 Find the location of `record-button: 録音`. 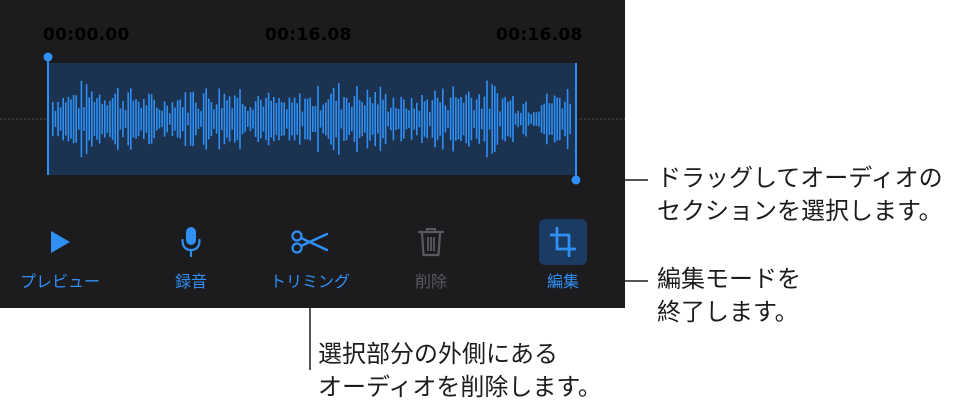

record-button: 録音 is located at coordinates (191, 255).